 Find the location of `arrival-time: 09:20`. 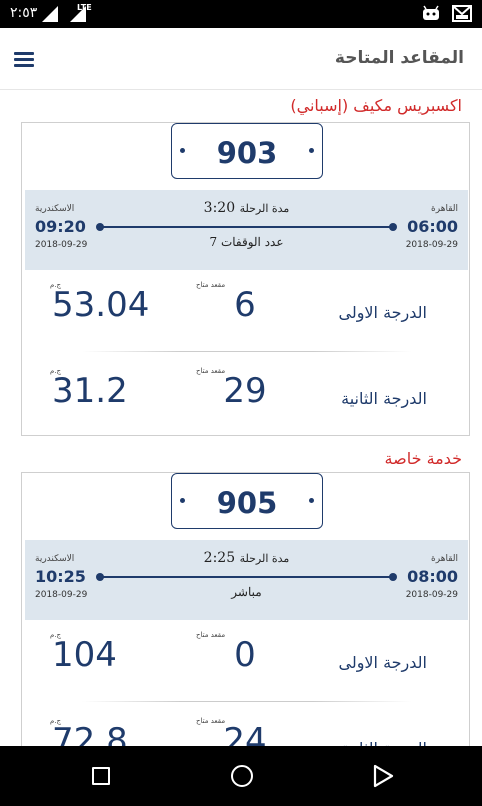

arrival-time: 09:20 is located at coordinates (60, 226).